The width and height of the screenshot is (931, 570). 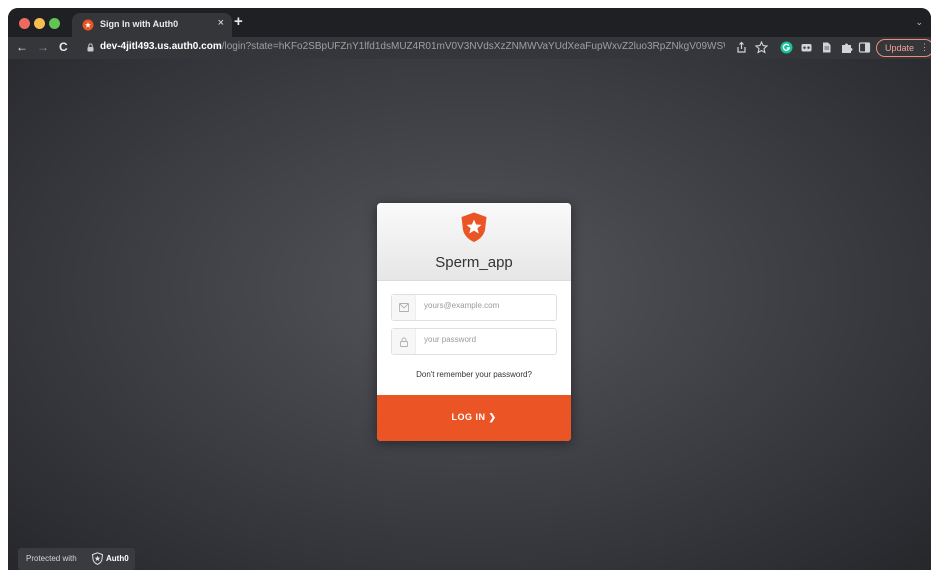 I want to click on forward-button: →, so click(x=43, y=47).